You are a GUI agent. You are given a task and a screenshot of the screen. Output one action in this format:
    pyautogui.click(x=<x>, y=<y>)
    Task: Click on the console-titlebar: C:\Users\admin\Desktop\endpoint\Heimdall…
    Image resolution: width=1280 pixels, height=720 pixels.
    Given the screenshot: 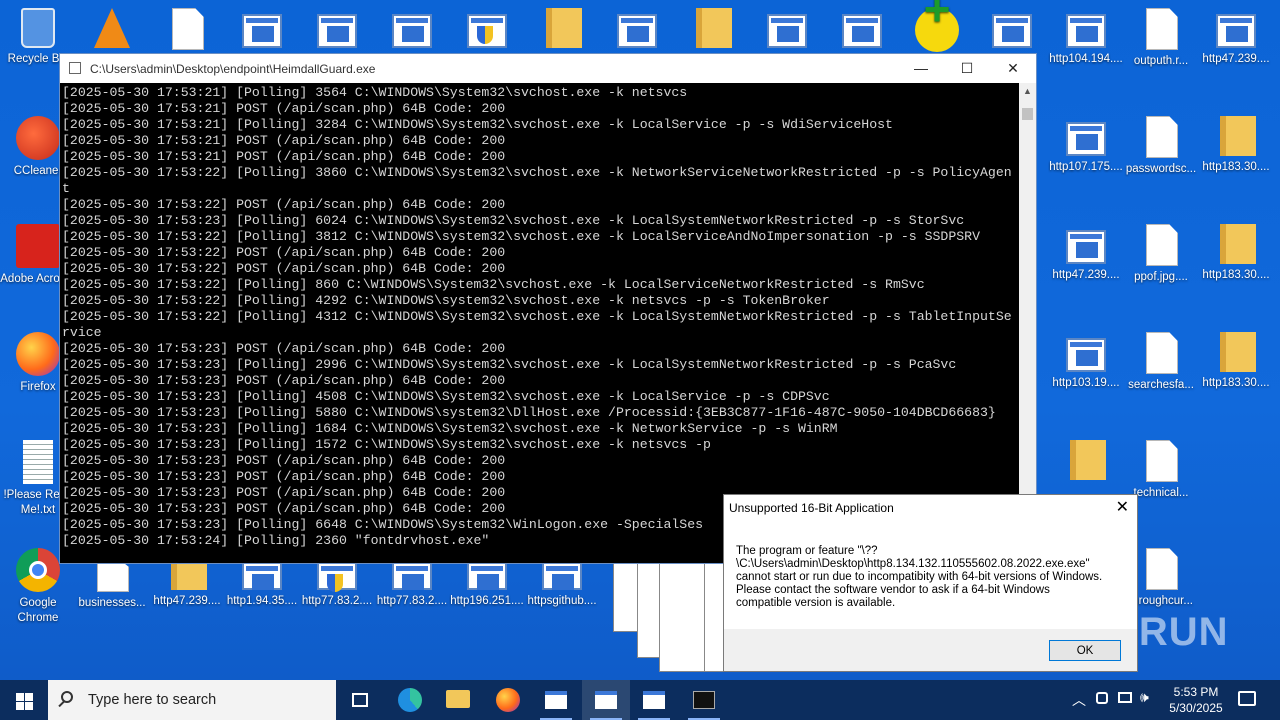 What is the action you would take?
    pyautogui.click(x=548, y=68)
    